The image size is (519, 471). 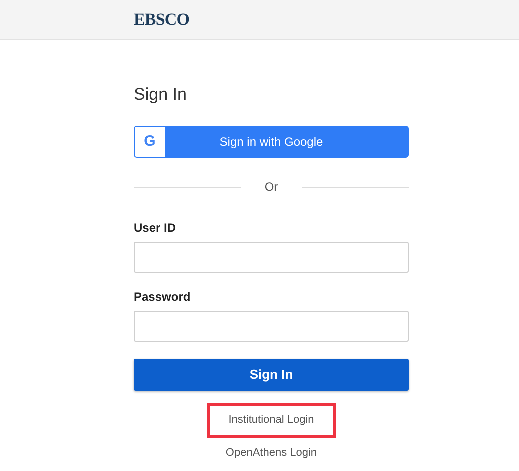 What do you see at coordinates (271, 420) in the screenshot?
I see `login-link: Institutional Login` at bounding box center [271, 420].